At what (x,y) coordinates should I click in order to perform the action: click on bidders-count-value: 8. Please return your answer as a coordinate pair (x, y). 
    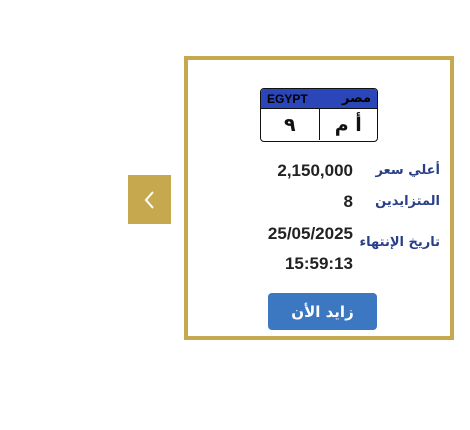
    Looking at the image, I should click on (348, 201).